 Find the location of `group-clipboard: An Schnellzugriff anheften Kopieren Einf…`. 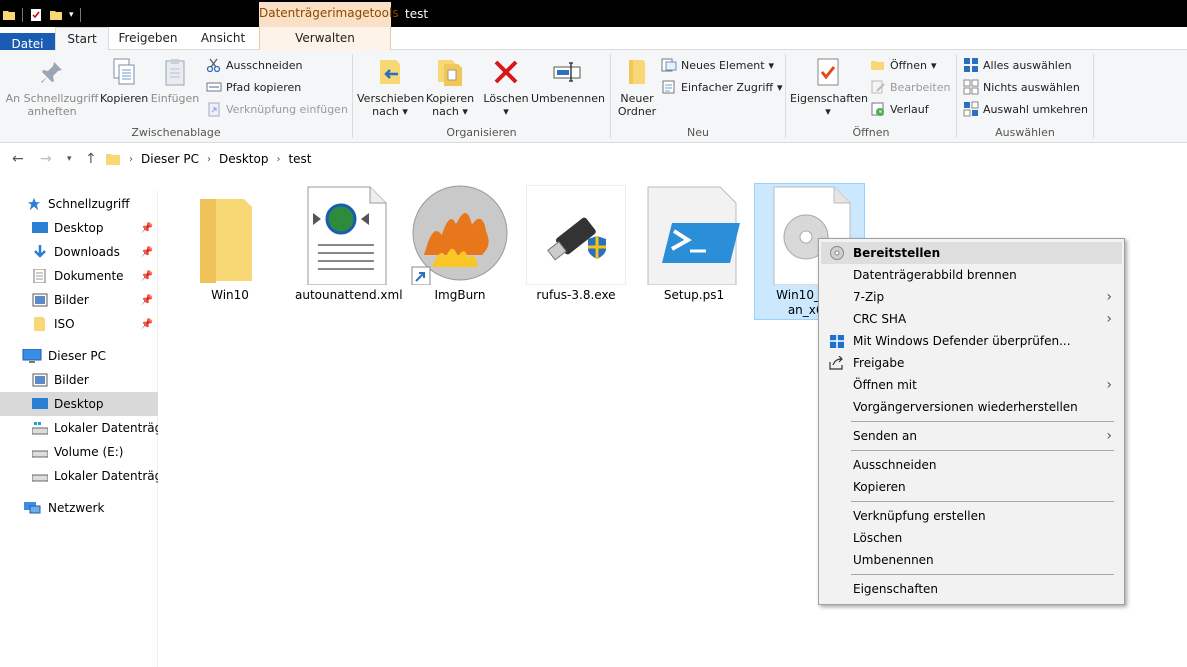

group-clipboard: An Schnellzugriff anheften Kopieren Einf… is located at coordinates (176, 96).